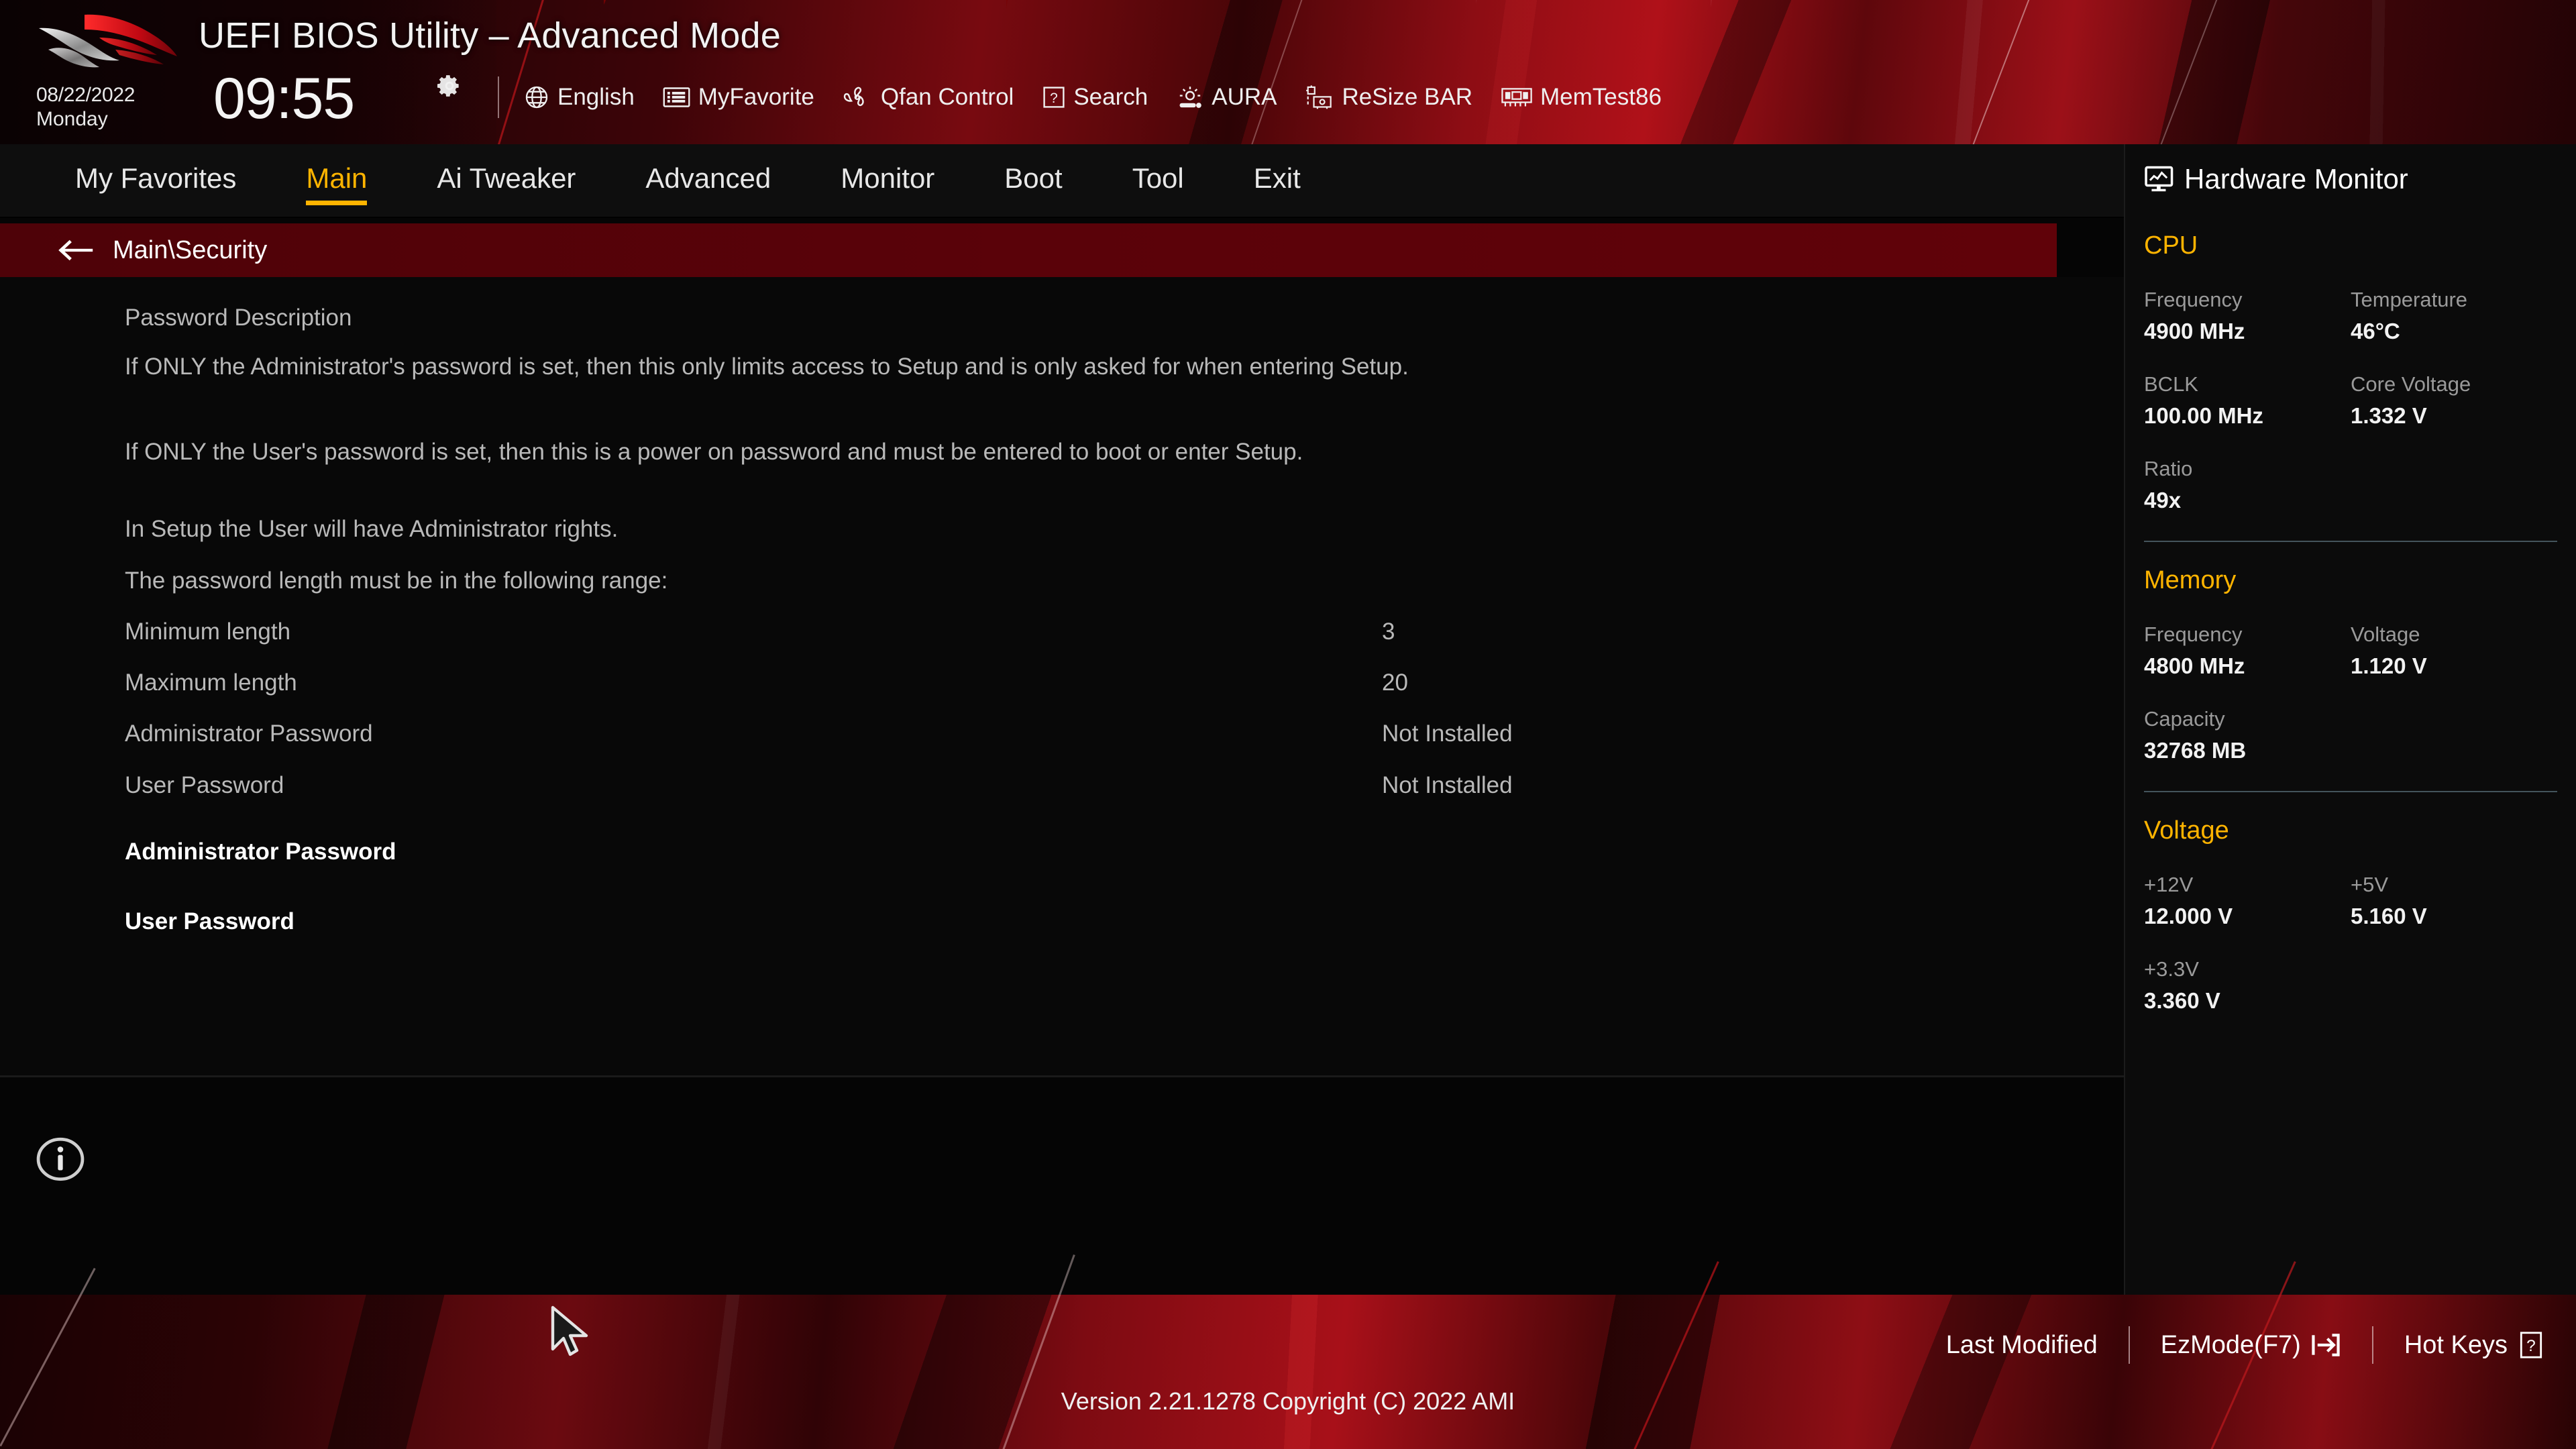  What do you see at coordinates (2159, 179) in the screenshot?
I see `monitor-chart-icon` at bounding box center [2159, 179].